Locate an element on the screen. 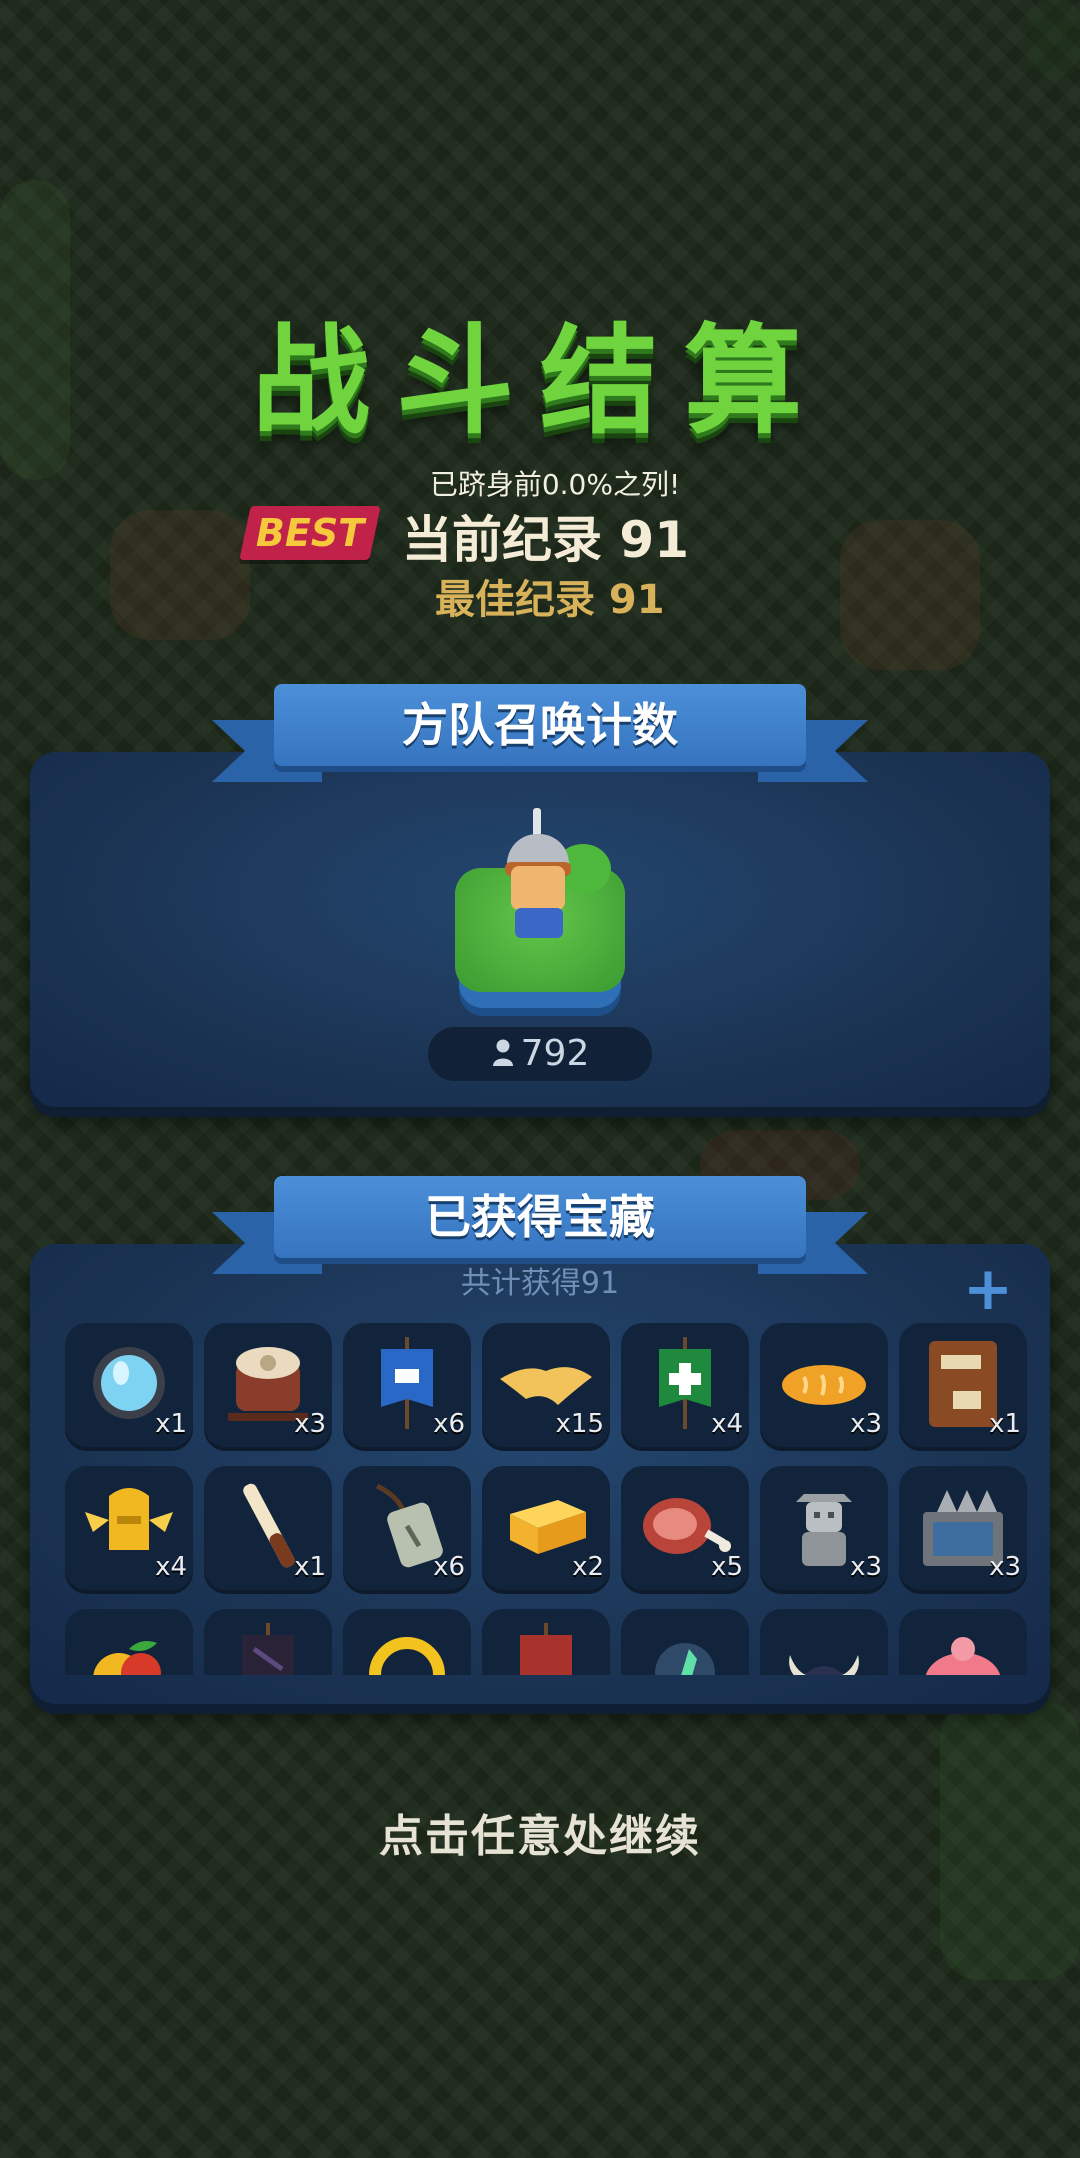 The image size is (1080, 2158). best-badge: BEST is located at coordinates (310, 533).